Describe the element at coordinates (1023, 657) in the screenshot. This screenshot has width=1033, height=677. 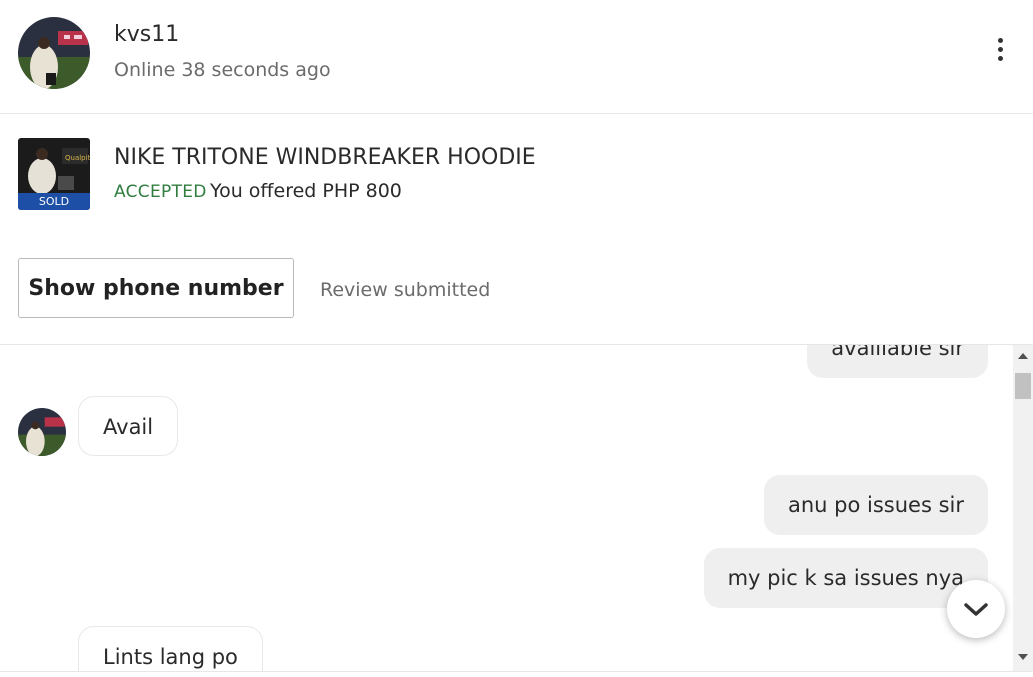
I see `scroll-down-arrow-icon` at that location.